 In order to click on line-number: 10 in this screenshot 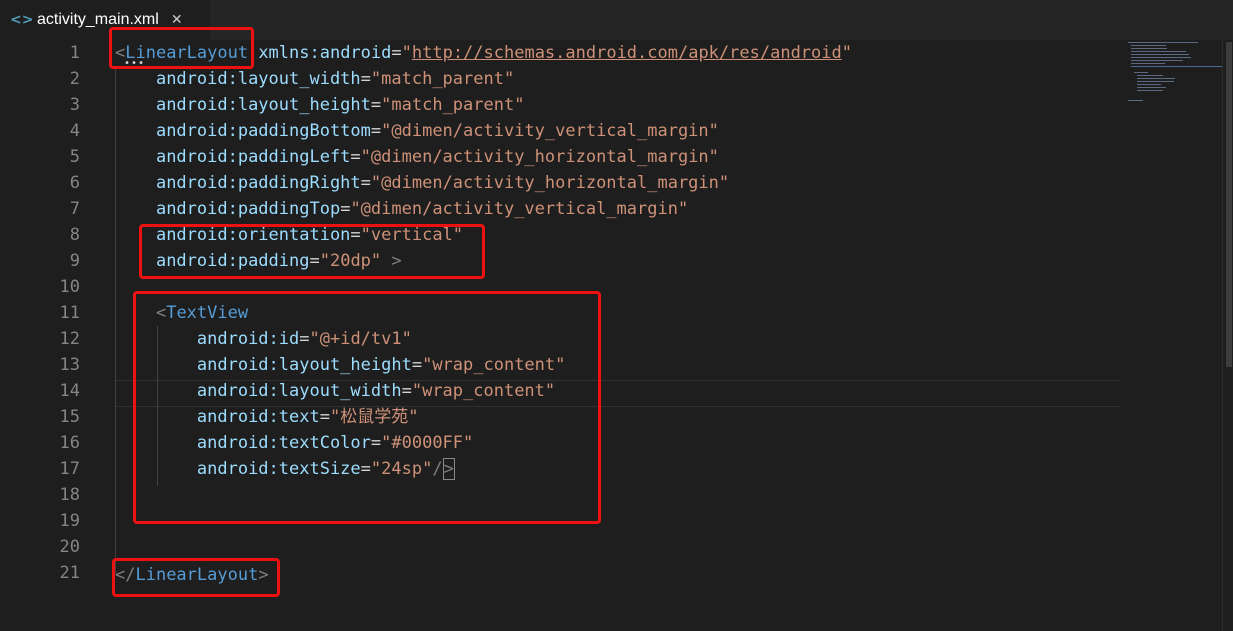, I will do `click(69, 287)`.